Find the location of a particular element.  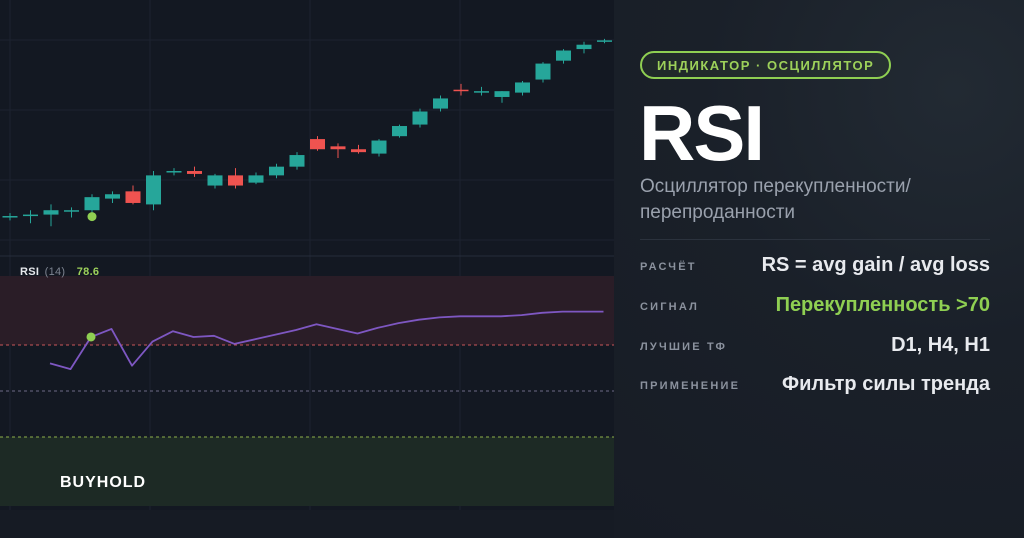

oversold-zone is located at coordinates (307, 471).